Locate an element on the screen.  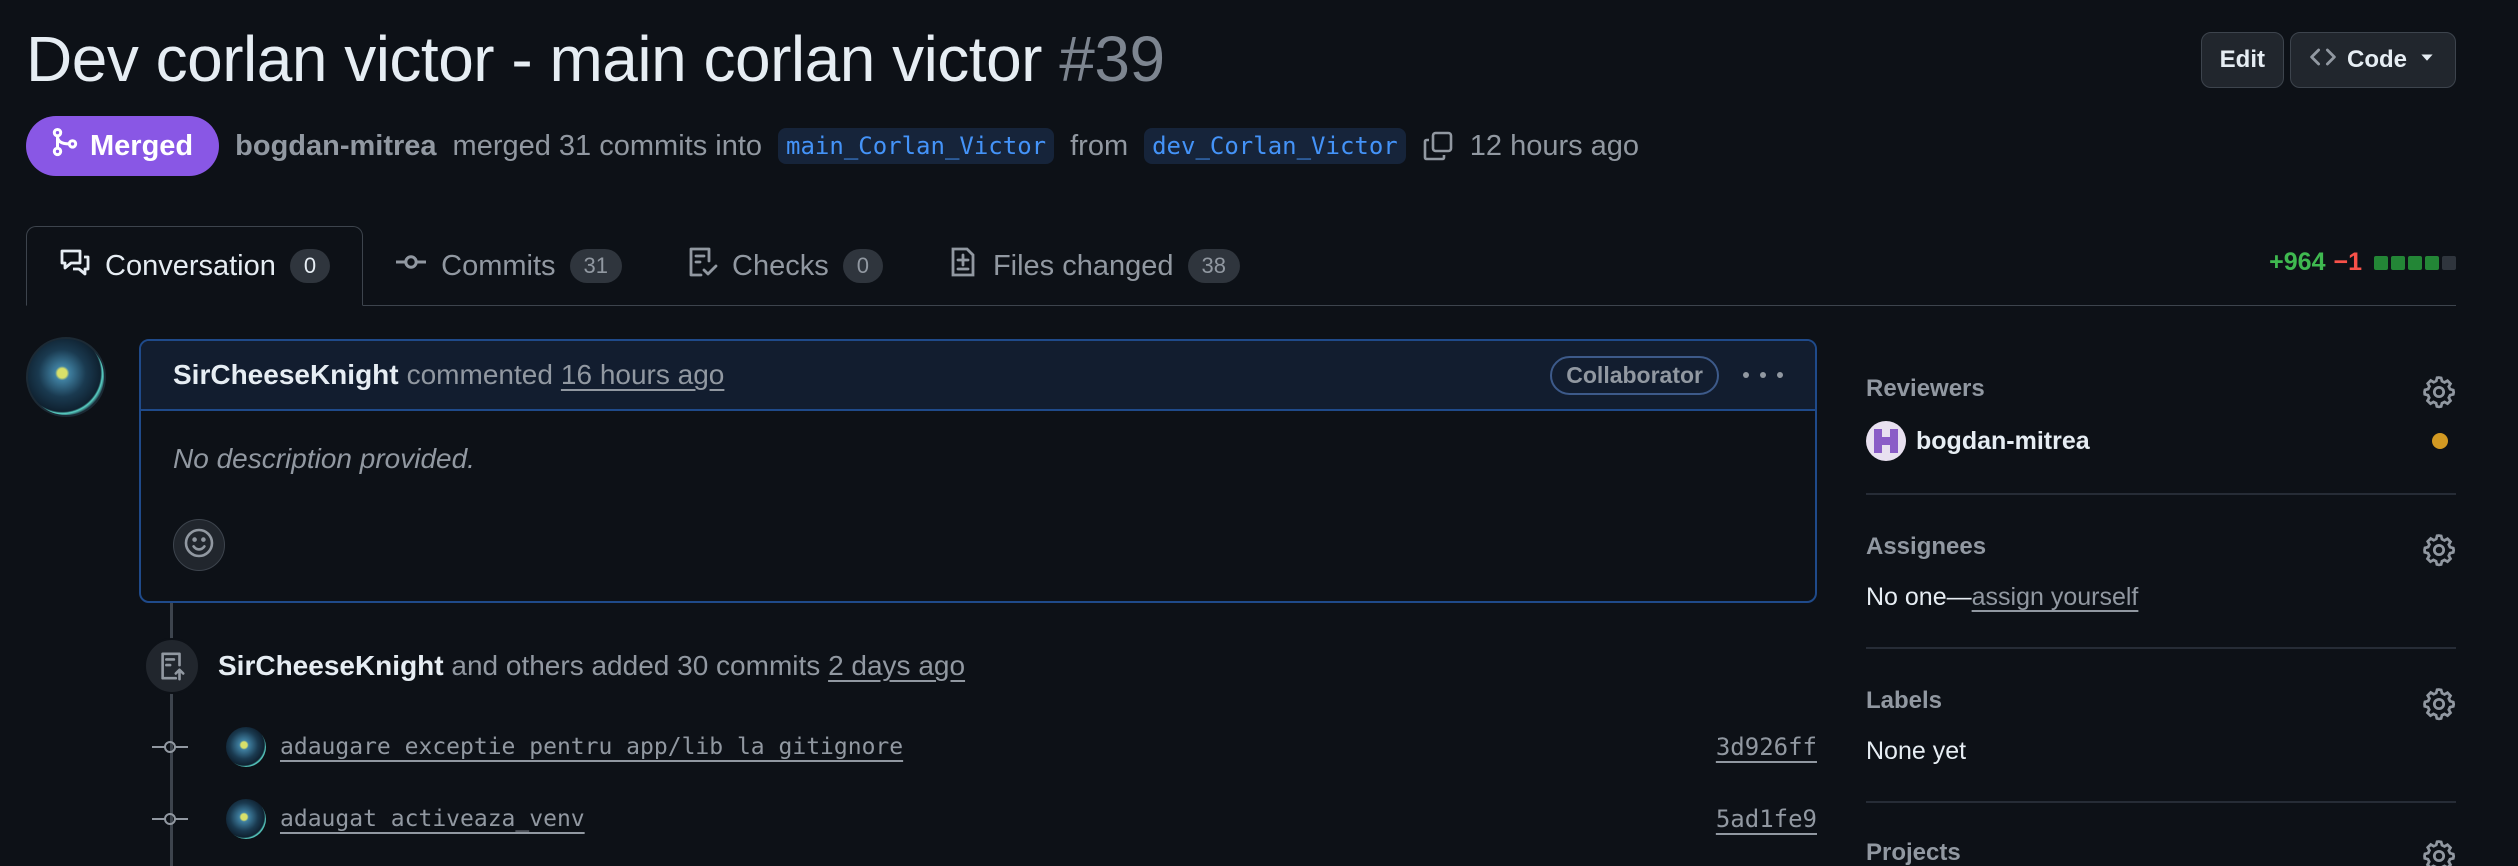
edit-button-label: Edit is located at coordinates (2242, 59).